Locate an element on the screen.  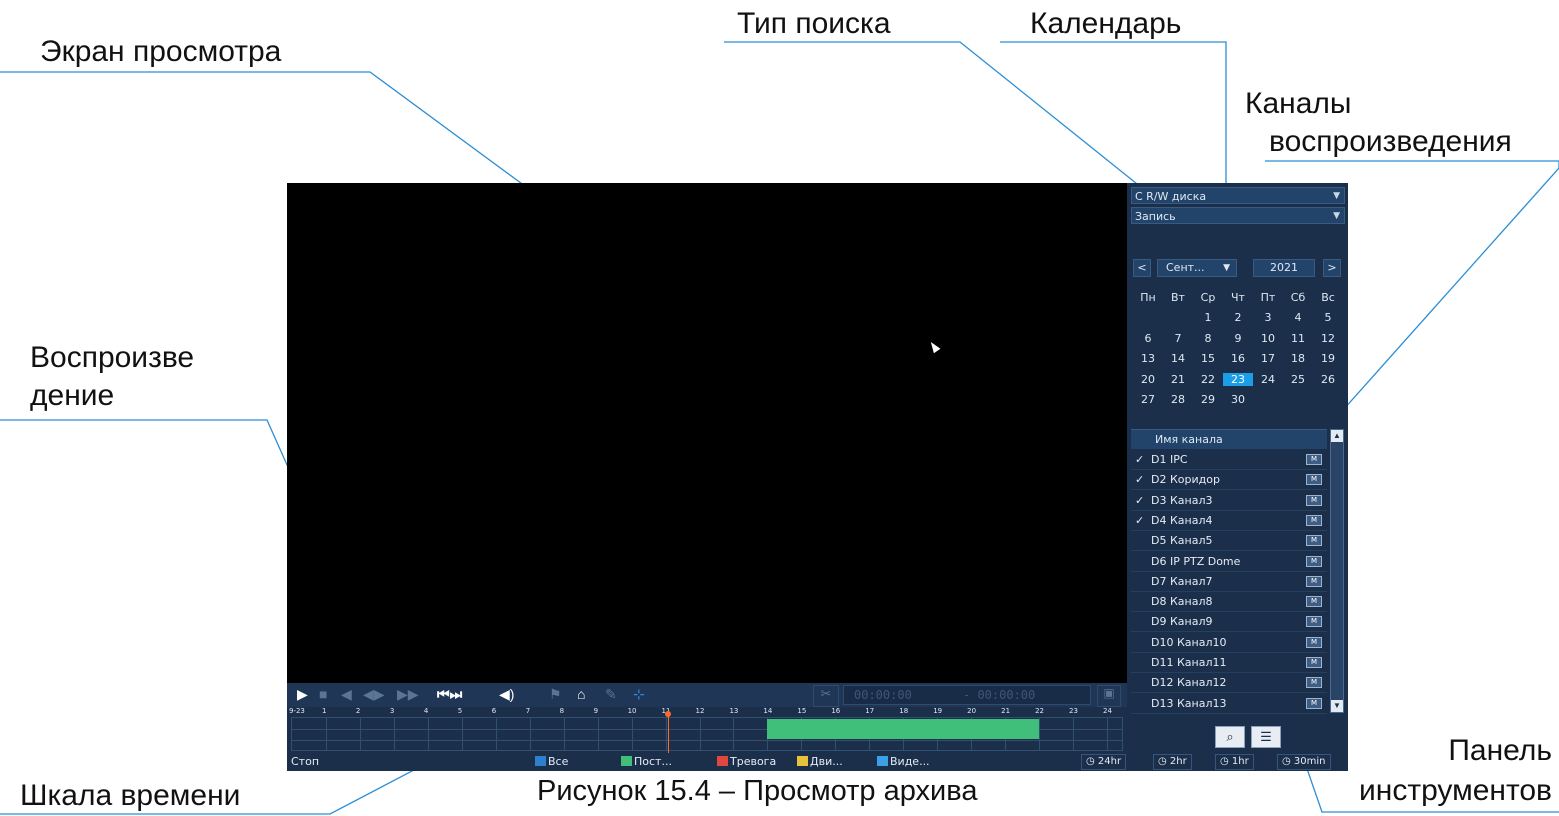
smart-search-button: ⌕ is located at coordinates (1230, 737).